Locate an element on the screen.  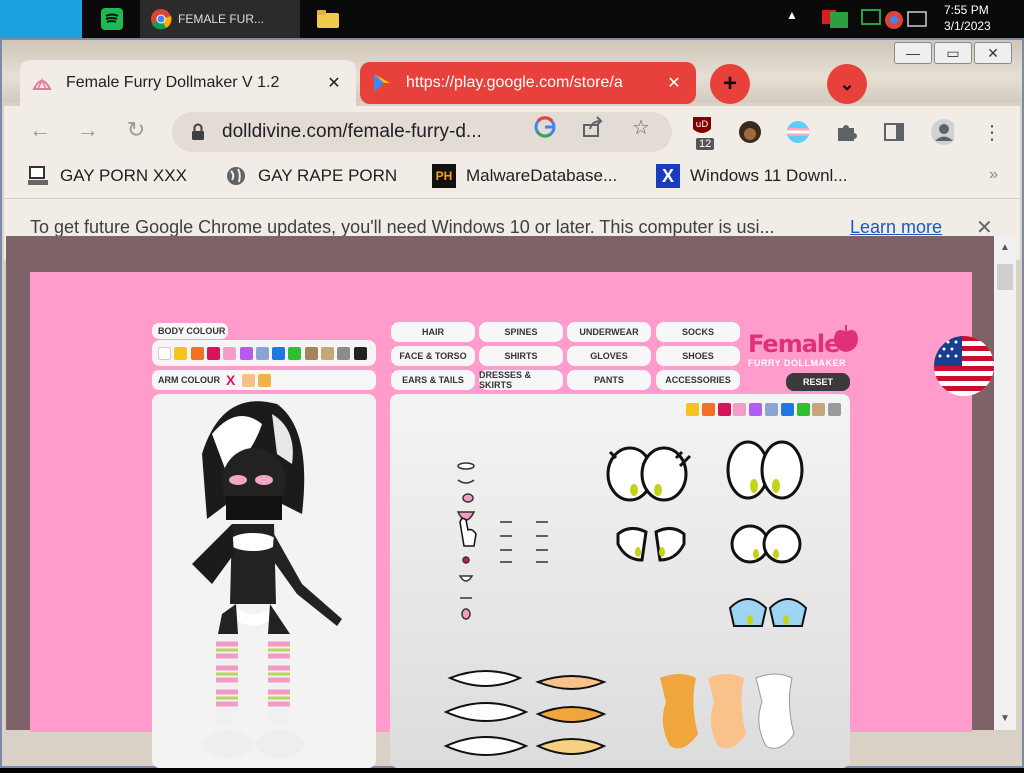
computer-icon is located at coordinates (38, 176).